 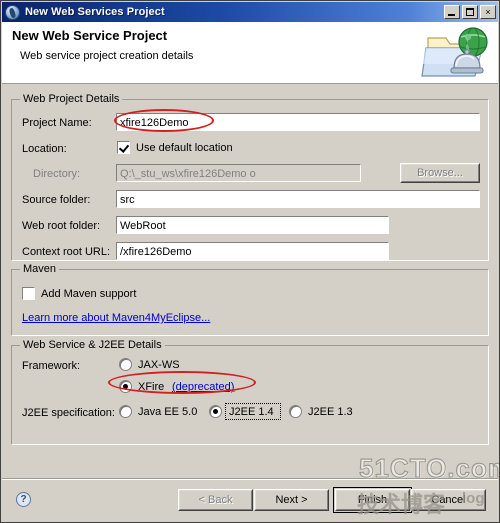 I want to click on group-title-web-project-details: Web Project Details, so click(x=71, y=99).